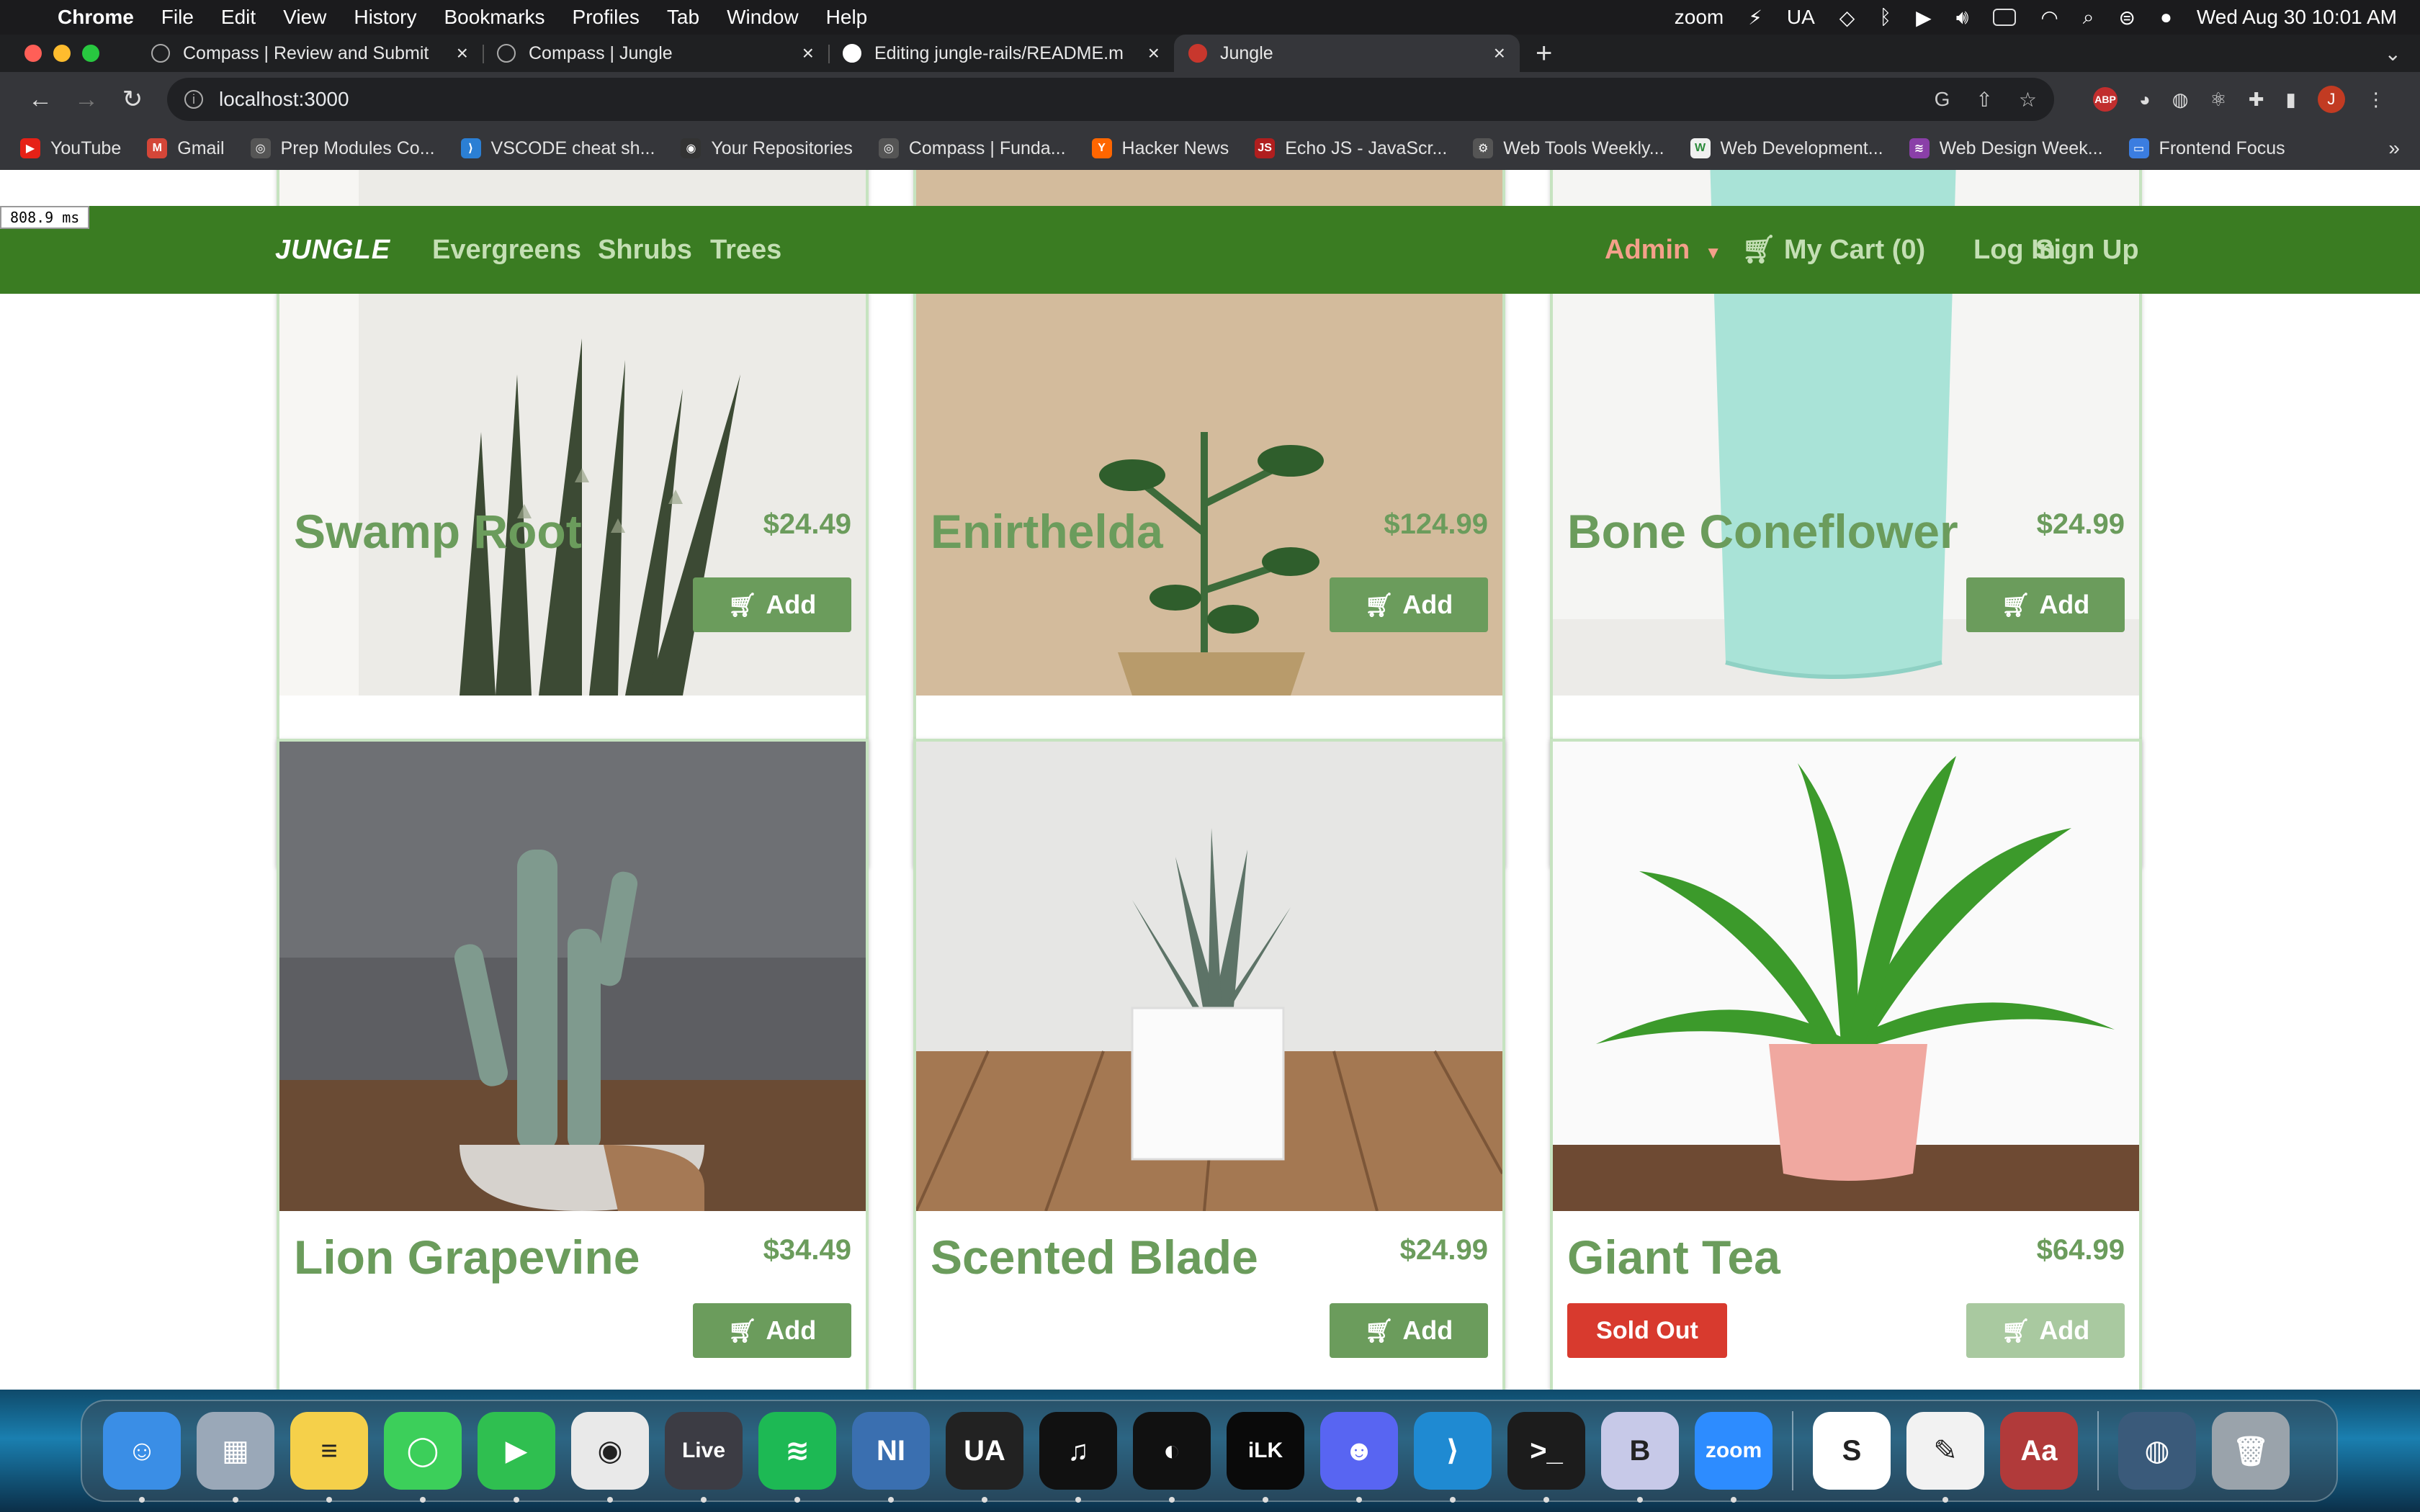 The height and width of the screenshot is (1512, 2420). Describe the element at coordinates (606, 17) in the screenshot. I see `menu-profiles: Profiles` at that location.